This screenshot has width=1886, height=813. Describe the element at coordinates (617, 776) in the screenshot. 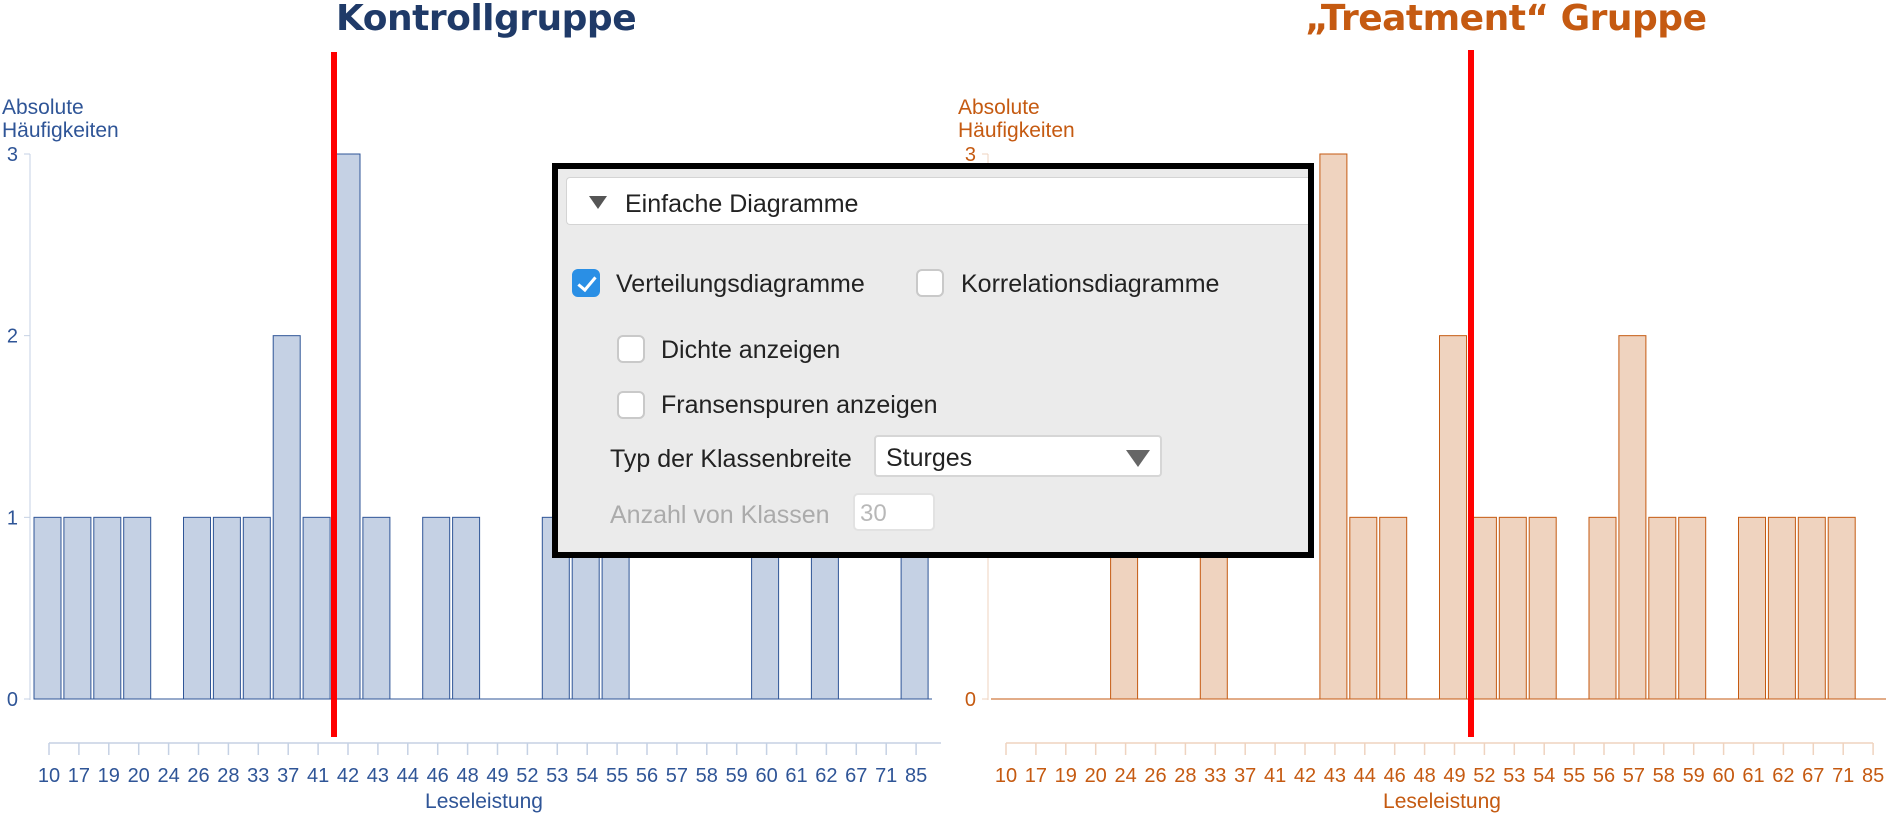

I see `control-x-tick-label: 55` at that location.